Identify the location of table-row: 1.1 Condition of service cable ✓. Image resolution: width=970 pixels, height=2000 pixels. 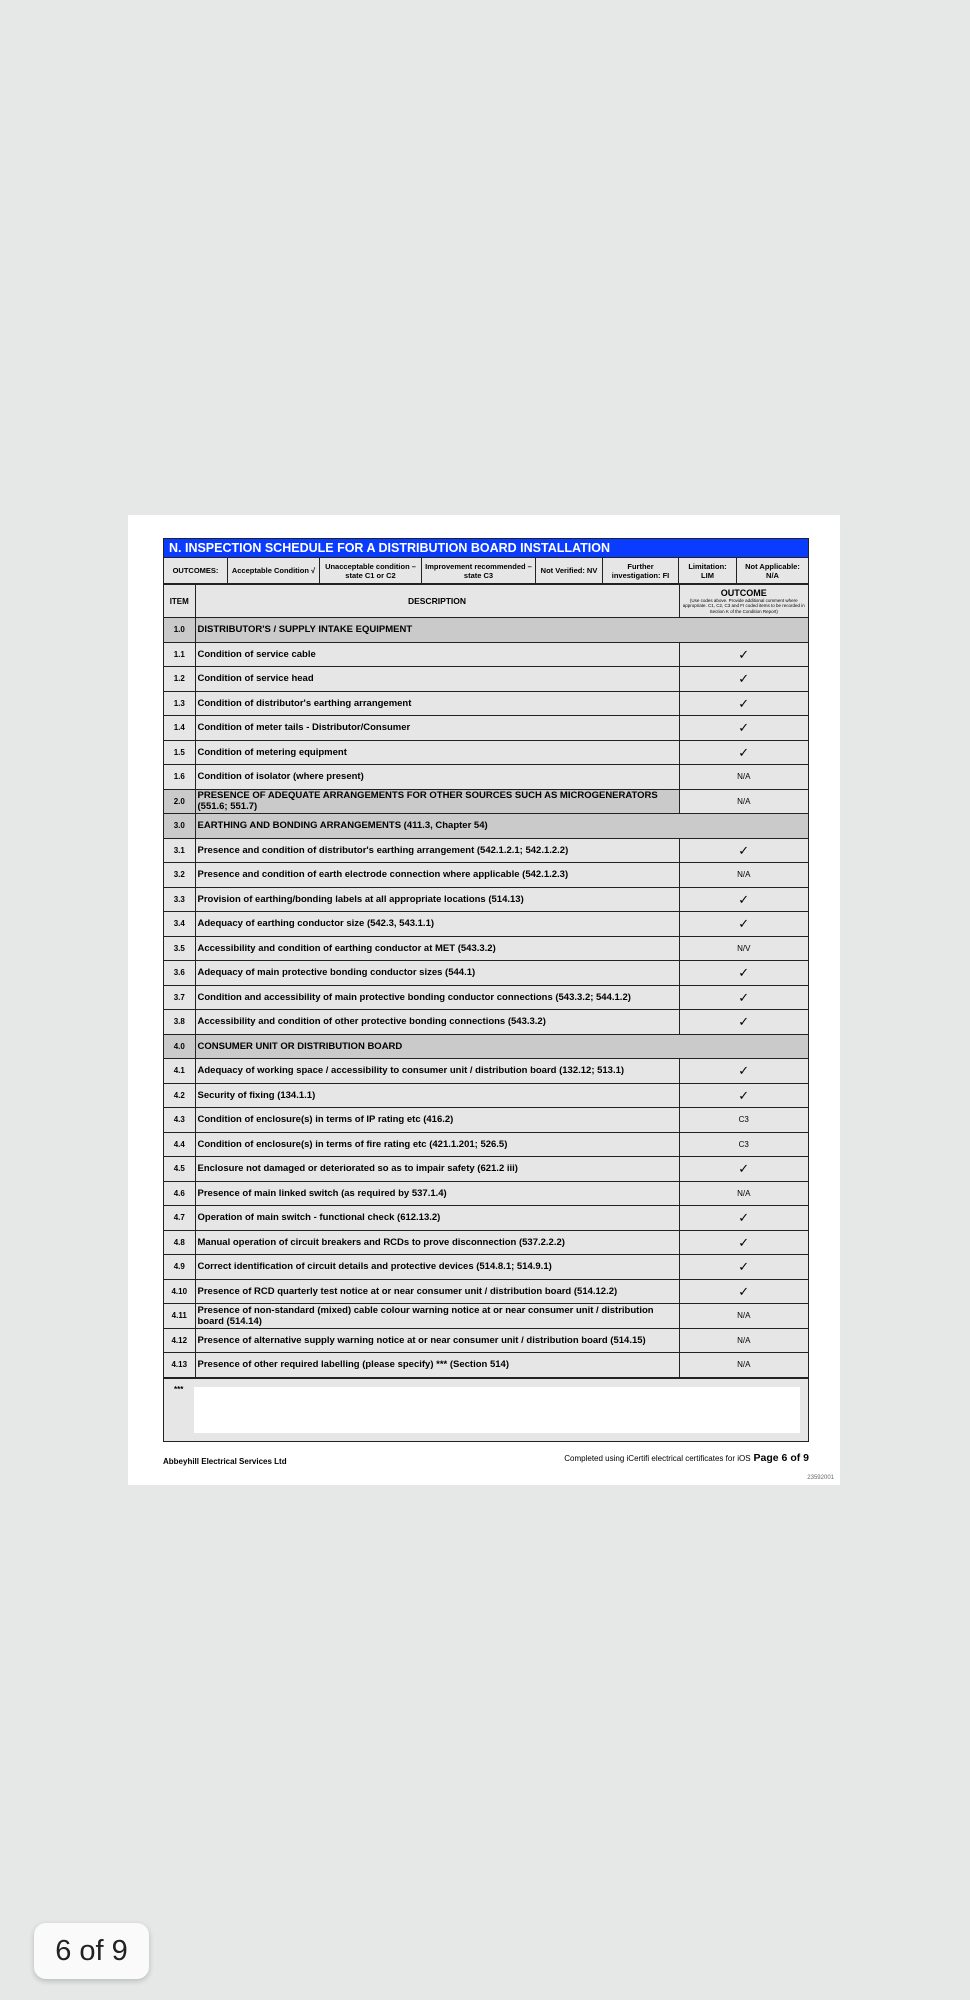
(486, 654).